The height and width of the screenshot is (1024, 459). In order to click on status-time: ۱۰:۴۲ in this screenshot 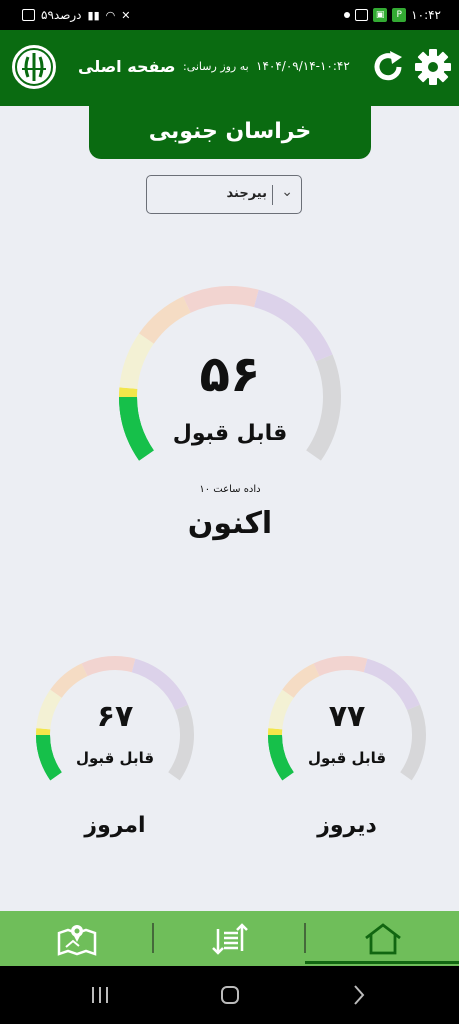, I will do `click(426, 15)`.